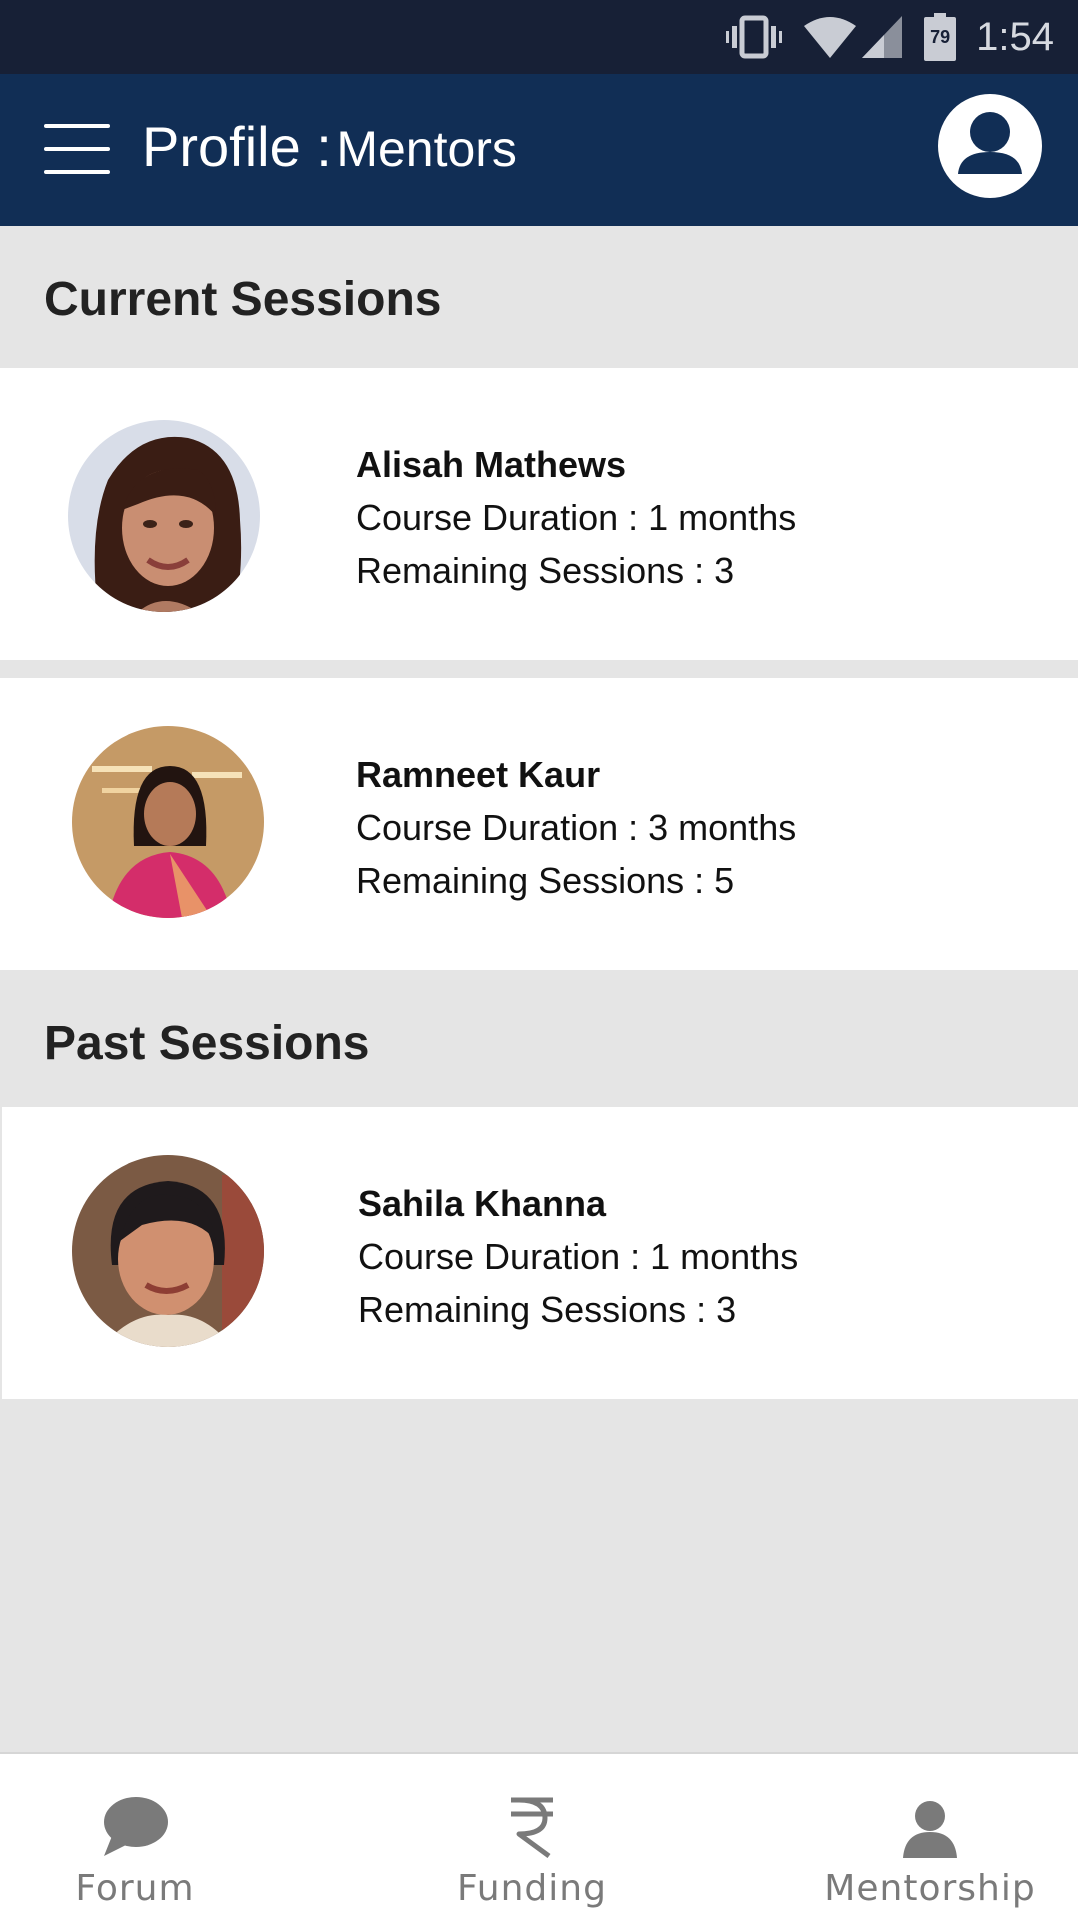 This screenshot has width=1081, height=1921. What do you see at coordinates (882, 37) in the screenshot?
I see `cell-signal-icon` at bounding box center [882, 37].